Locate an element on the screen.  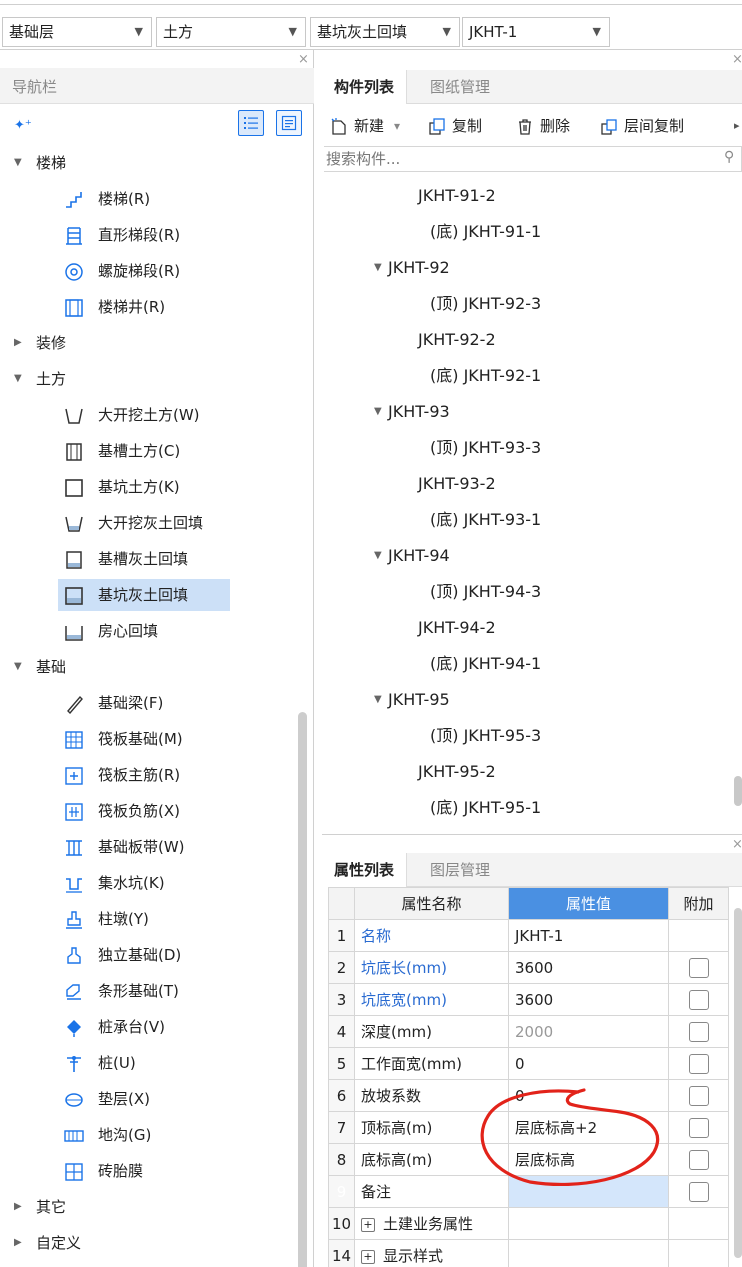
component-item: (底) JKHT-95-1 is located at coordinates (485, 808).